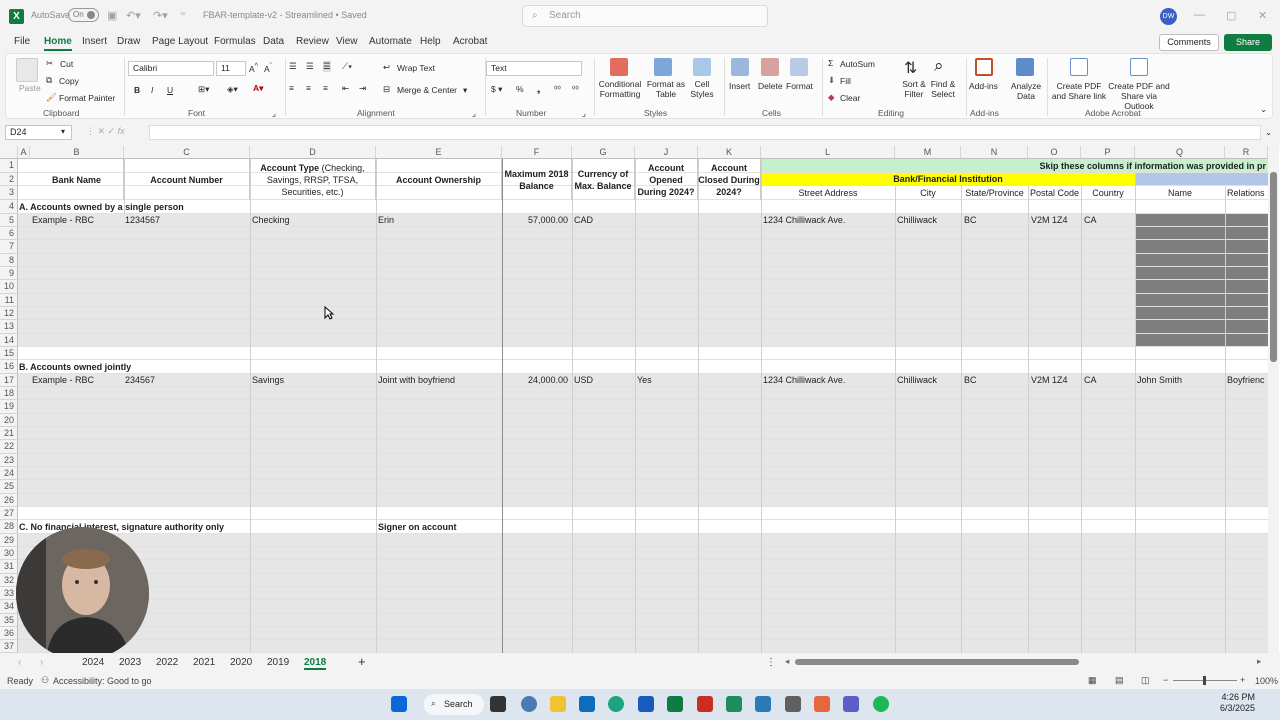 The image size is (1280, 720). Describe the element at coordinates (268, 68) in the screenshot. I see `decrease-font-icon: Aˇ` at that location.